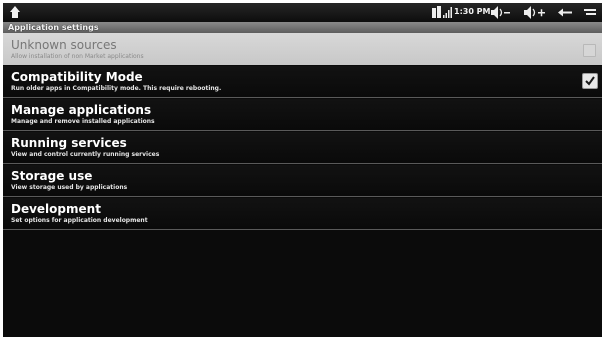 The width and height of the screenshot is (605, 340). Describe the element at coordinates (81, 110) in the screenshot. I see `manage-applications-title: Manage applications` at that location.